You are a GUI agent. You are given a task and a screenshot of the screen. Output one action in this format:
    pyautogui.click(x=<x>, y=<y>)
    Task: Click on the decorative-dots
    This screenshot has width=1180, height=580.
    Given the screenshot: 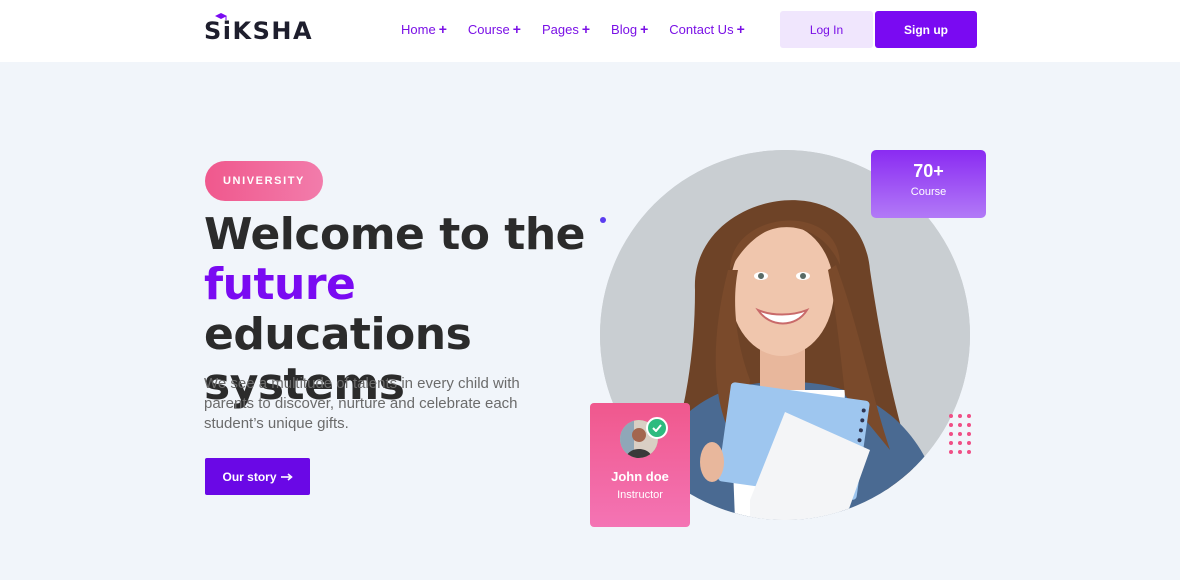 What is the action you would take?
    pyautogui.click(x=960, y=434)
    